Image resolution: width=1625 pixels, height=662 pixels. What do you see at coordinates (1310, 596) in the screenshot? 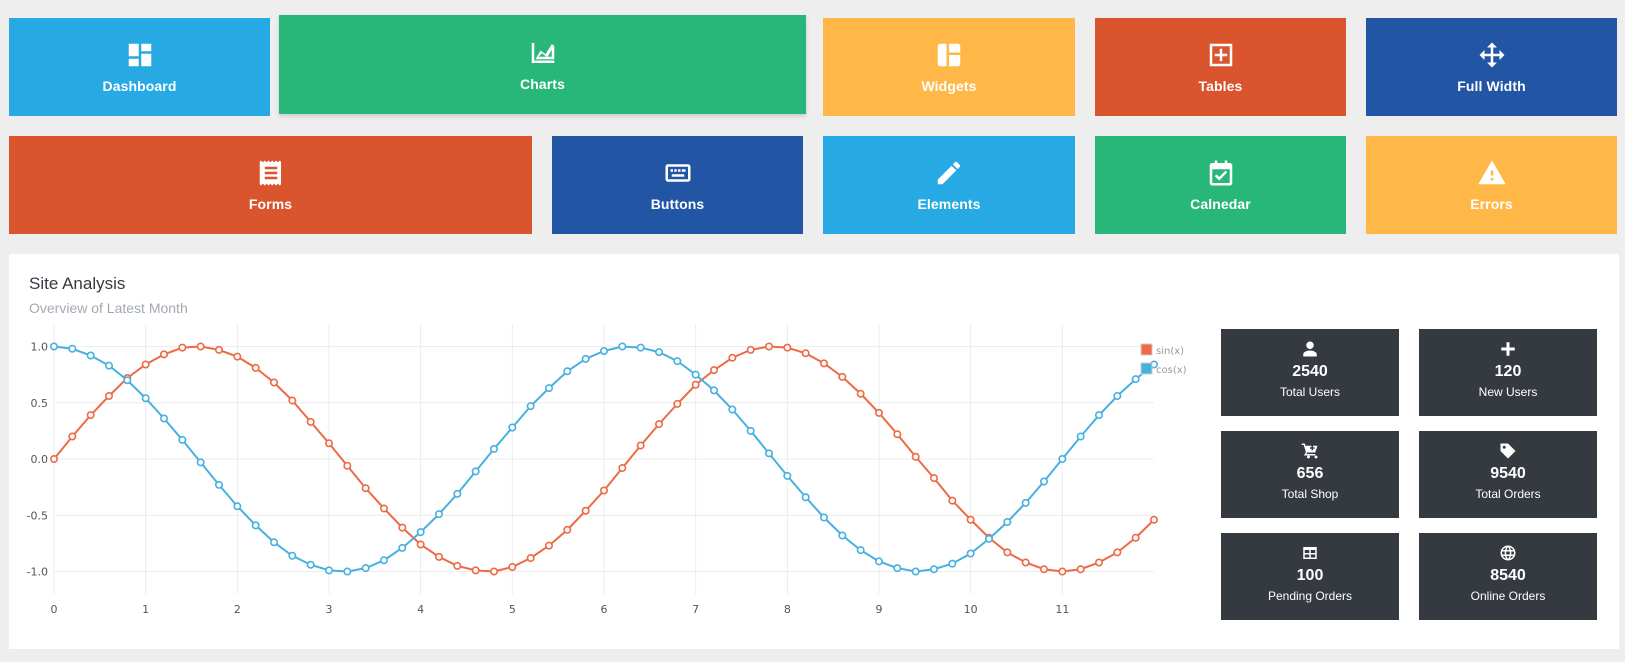
I see `stat-label: Pending Orders` at bounding box center [1310, 596].